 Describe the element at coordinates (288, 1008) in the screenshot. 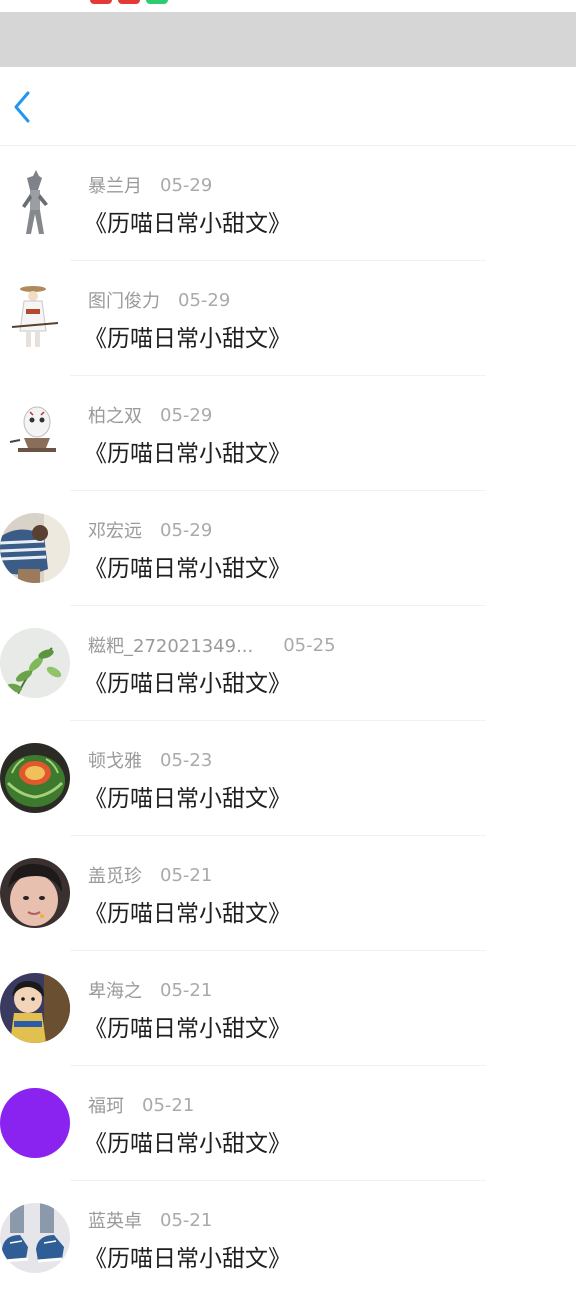

I see `list-item: 卑海之 05-21 《历喵日常小甜文》` at that location.